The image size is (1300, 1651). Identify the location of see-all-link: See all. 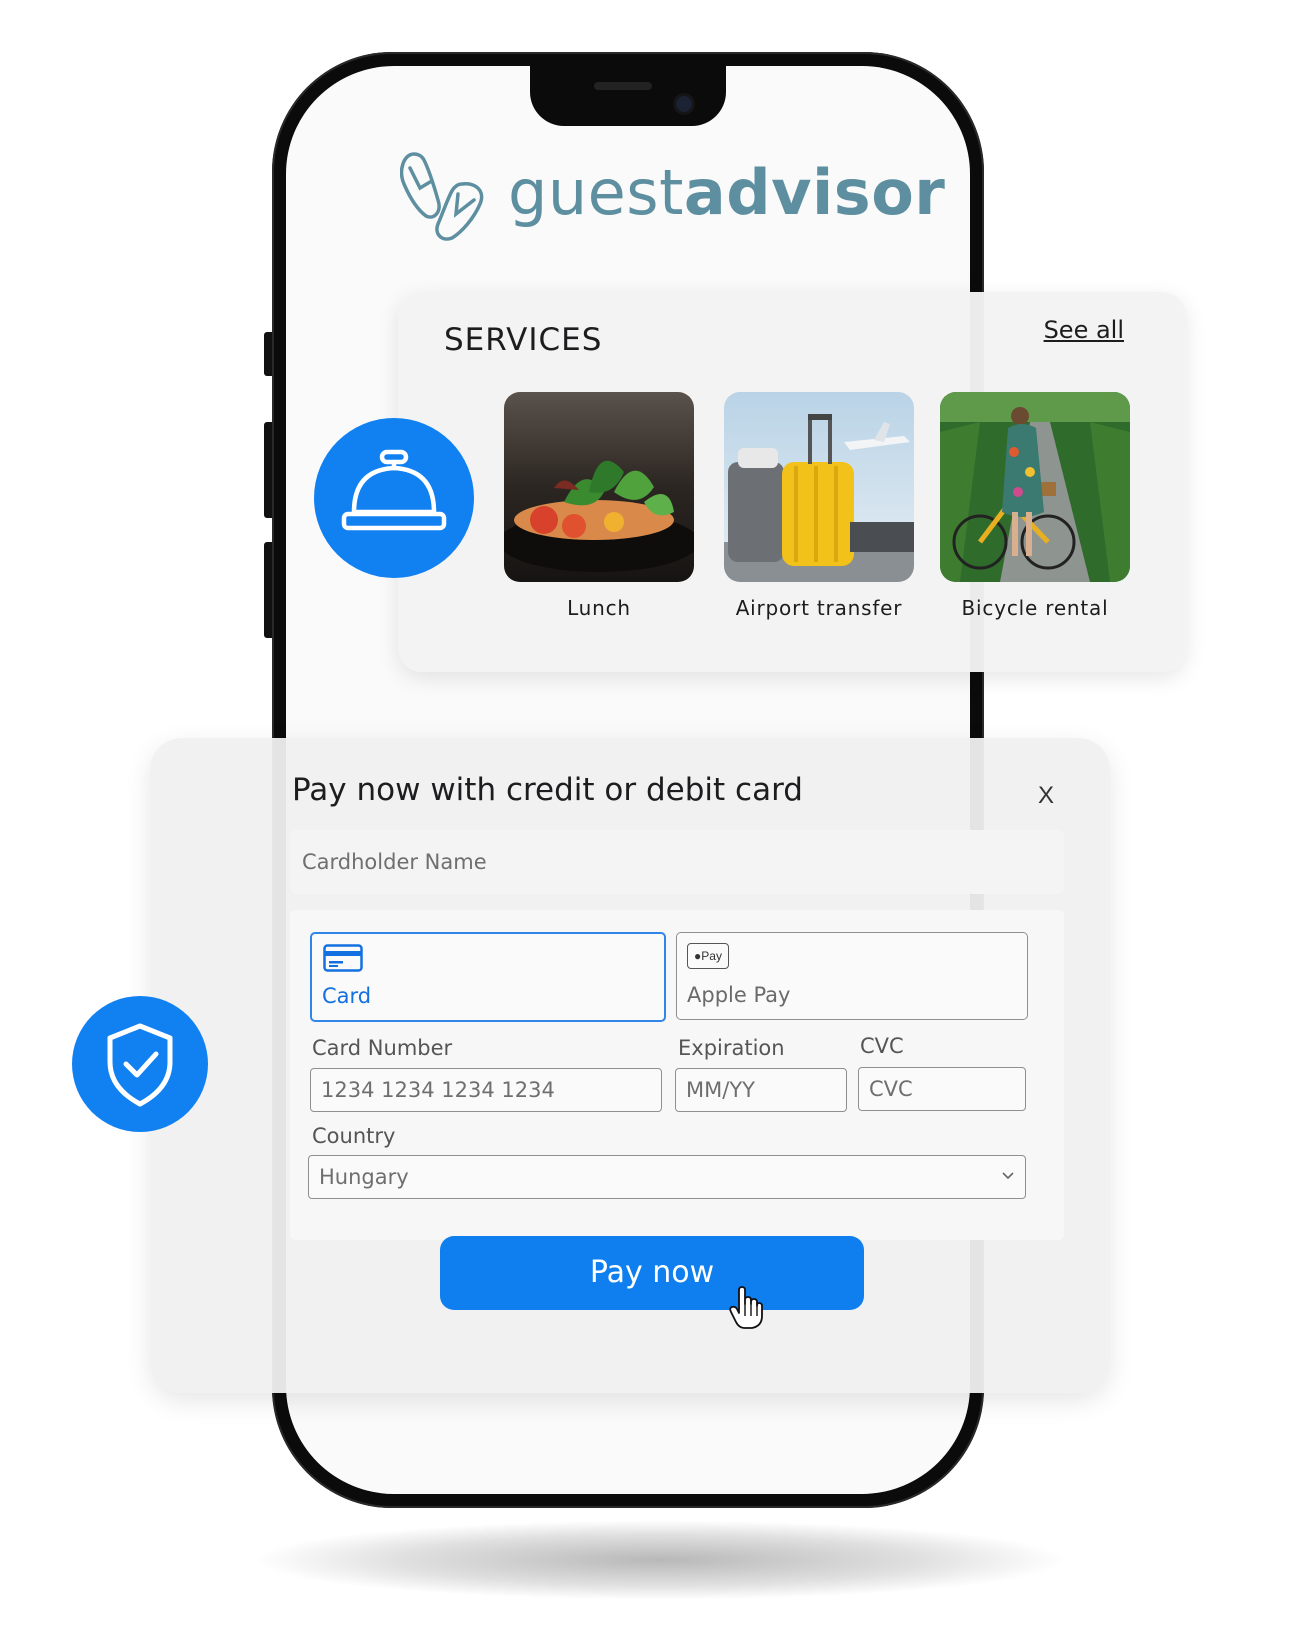
(1084, 330).